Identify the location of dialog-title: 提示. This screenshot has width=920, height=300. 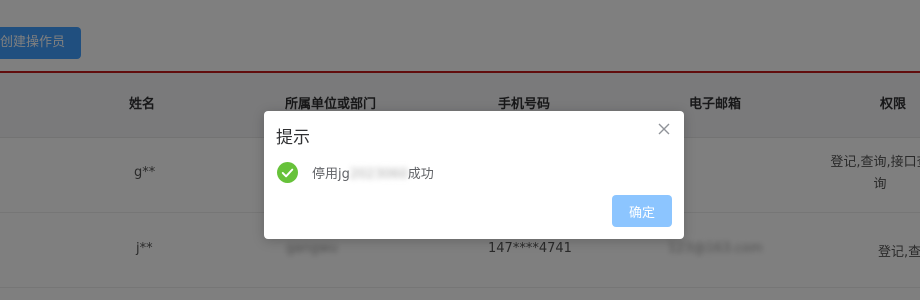
(293, 138).